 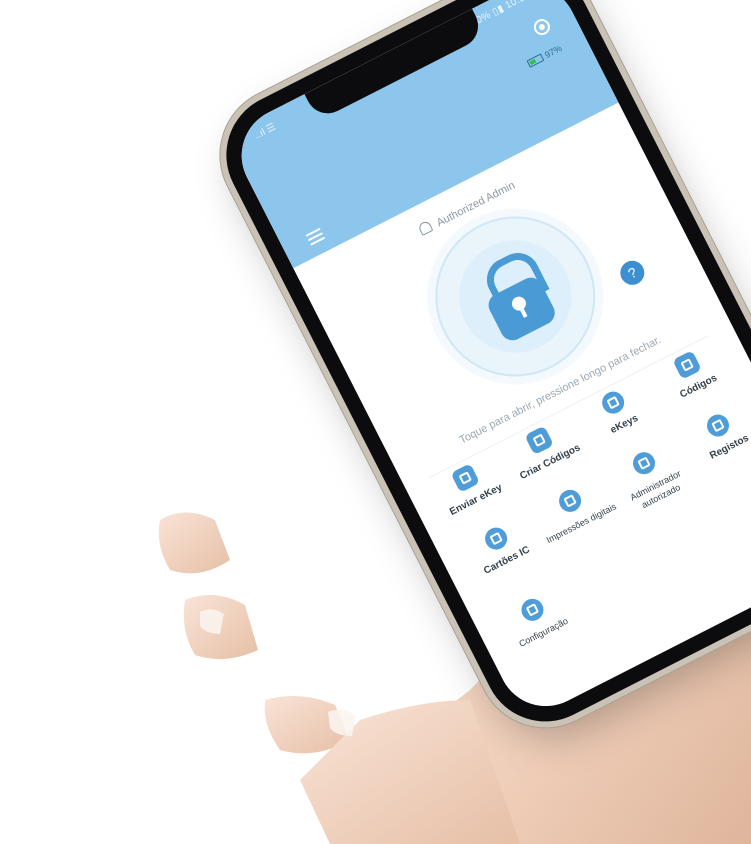 What do you see at coordinates (539, 440) in the screenshot?
I see `create-codes-icon` at bounding box center [539, 440].